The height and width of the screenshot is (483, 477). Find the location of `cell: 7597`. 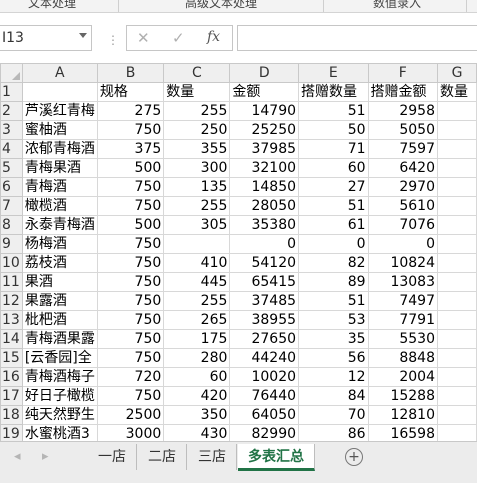

cell: 7597 is located at coordinates (403, 149).